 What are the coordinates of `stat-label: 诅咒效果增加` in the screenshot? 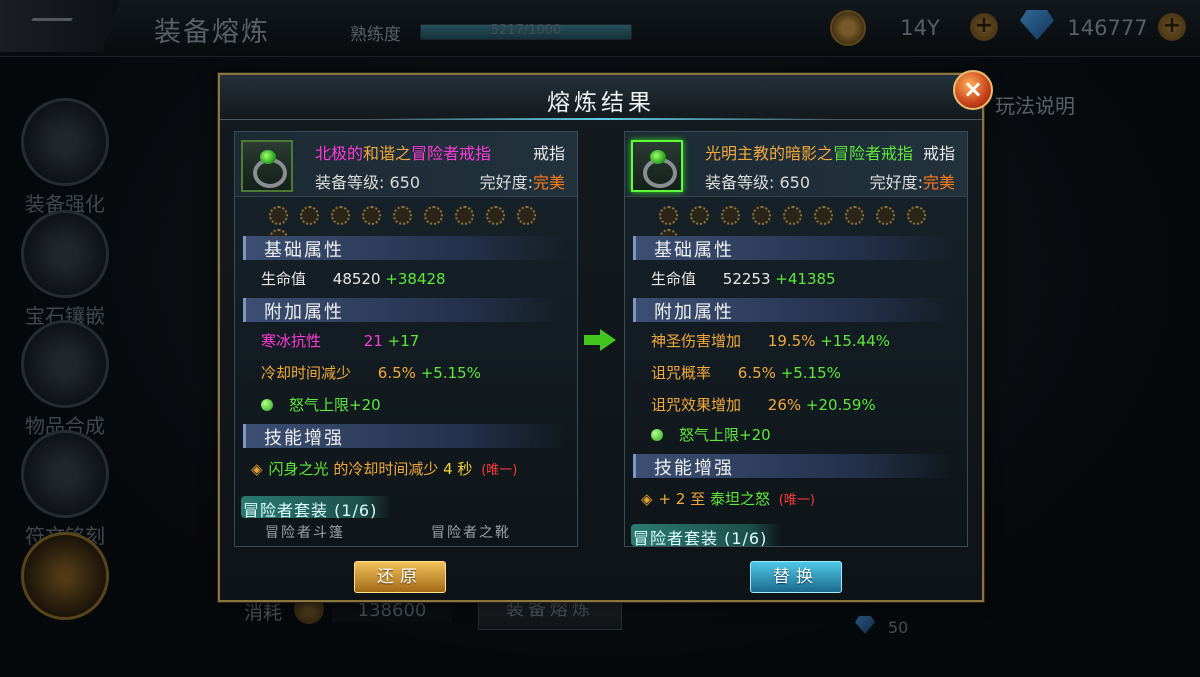 It's located at (696, 405).